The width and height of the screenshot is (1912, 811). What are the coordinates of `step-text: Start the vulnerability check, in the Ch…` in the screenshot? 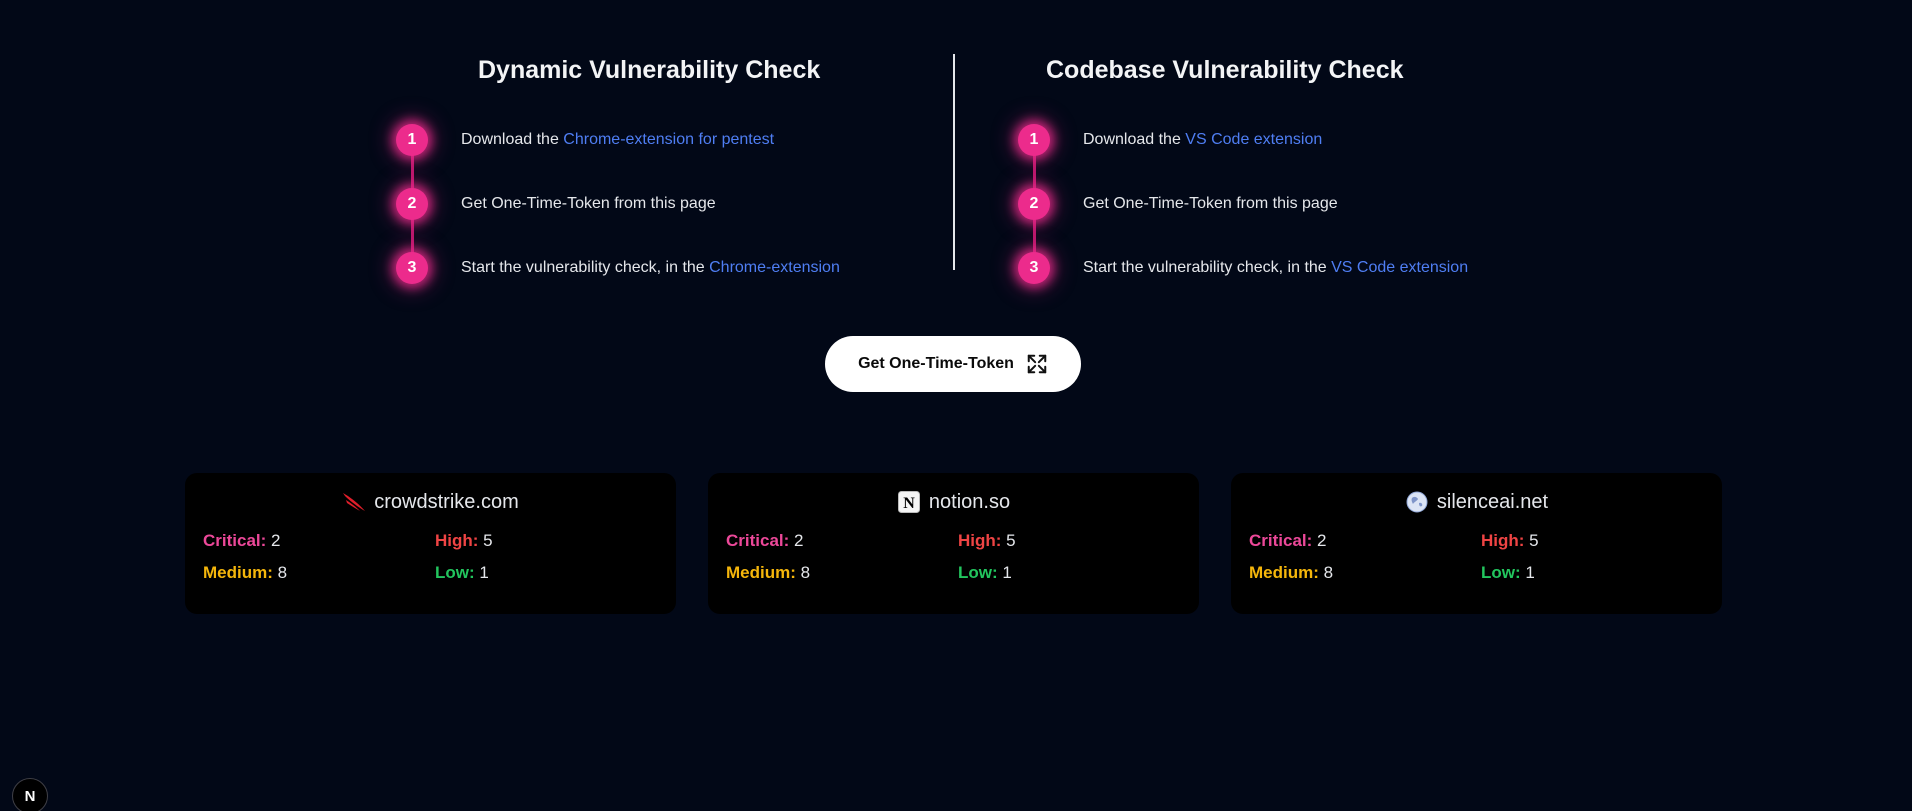 It's located at (650, 268).